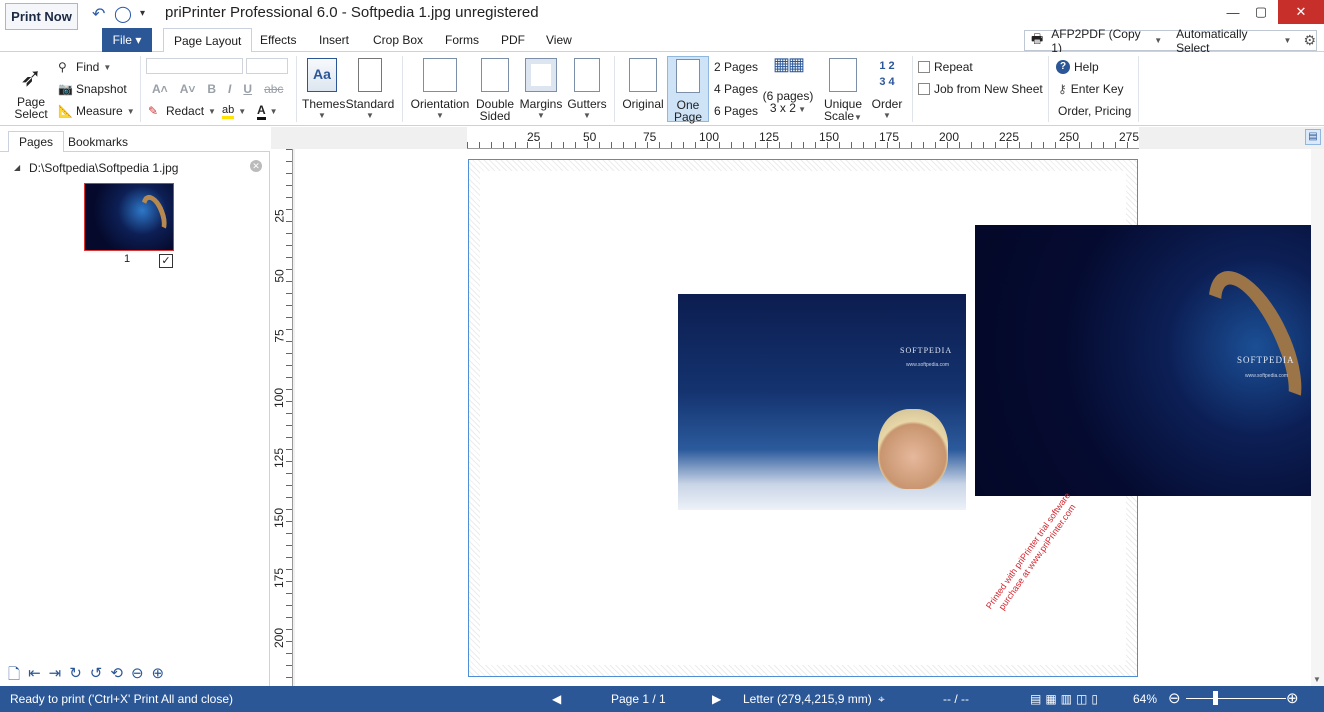 This screenshot has width=1324, height=712. What do you see at coordinates (788, 85) in the screenshot?
I see `grid-pages-button: ▦▦ (6 pages) 3 x 2 ▼` at bounding box center [788, 85].